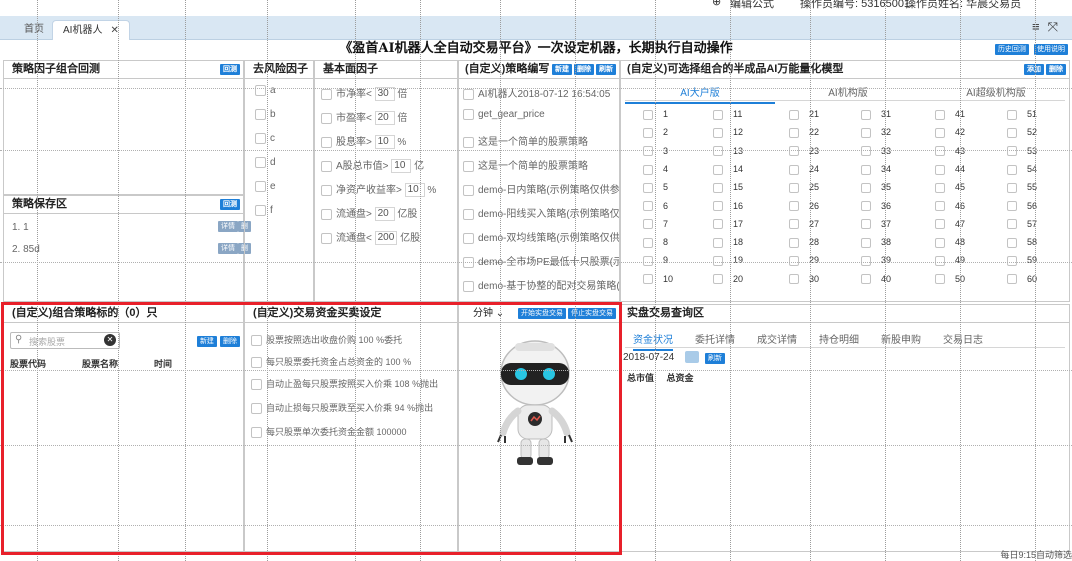 The height and width of the screenshot is (561, 1072). I want to click on model-item: 16, so click(728, 206).